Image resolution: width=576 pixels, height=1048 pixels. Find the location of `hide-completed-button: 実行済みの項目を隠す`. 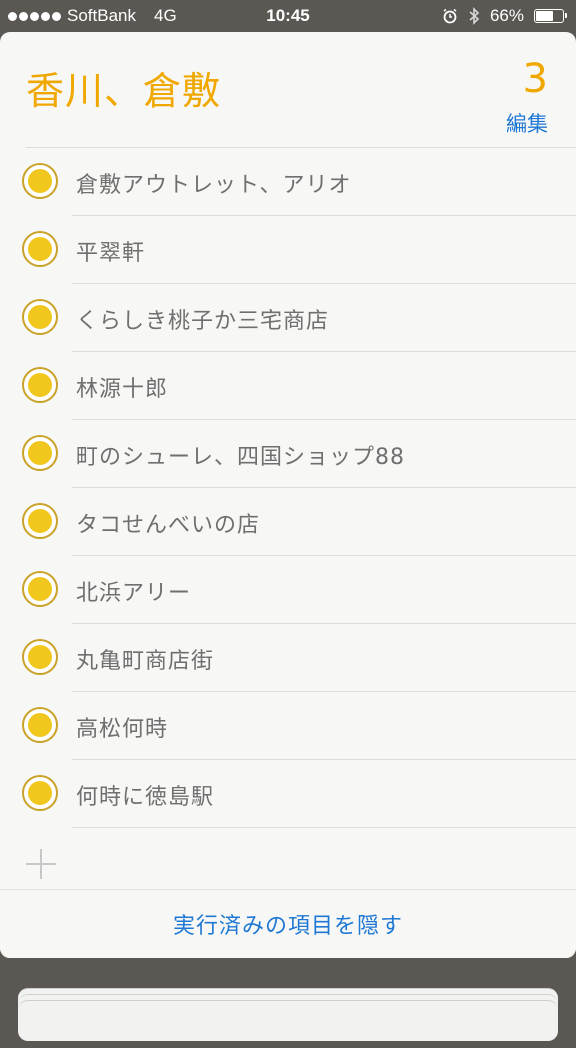

hide-completed-button: 実行済みの項目を隠す is located at coordinates (288, 924).